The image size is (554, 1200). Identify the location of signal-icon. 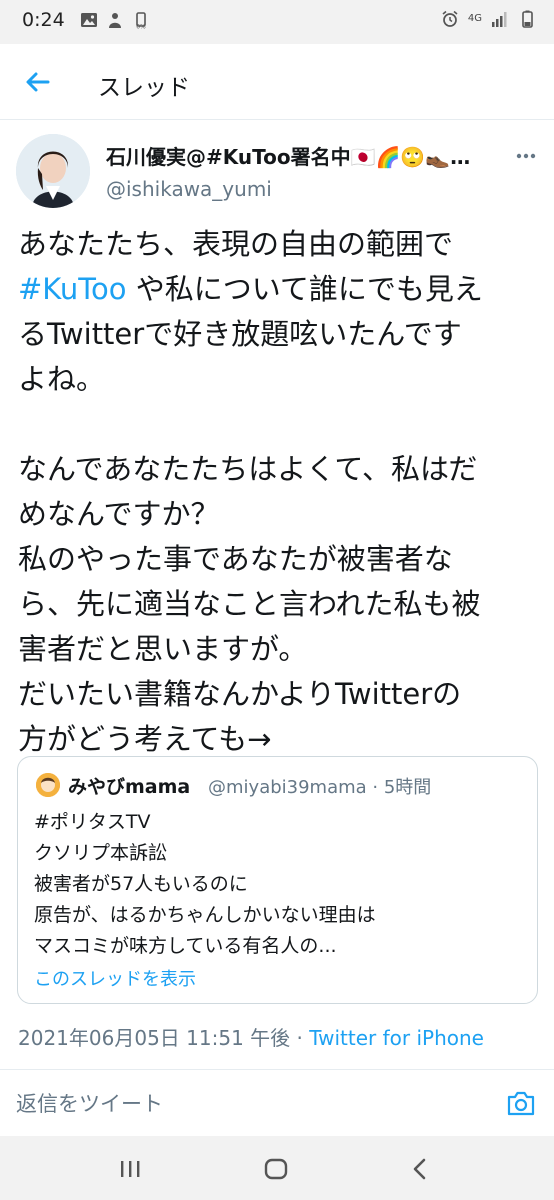
(499, 19).